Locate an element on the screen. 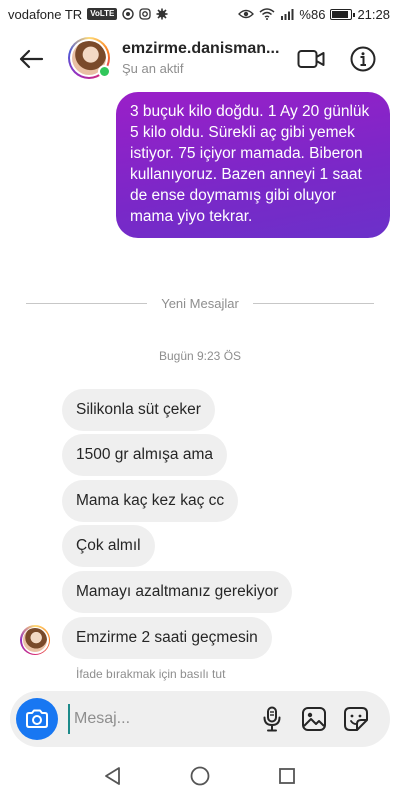  info-icon is located at coordinates (363, 59).